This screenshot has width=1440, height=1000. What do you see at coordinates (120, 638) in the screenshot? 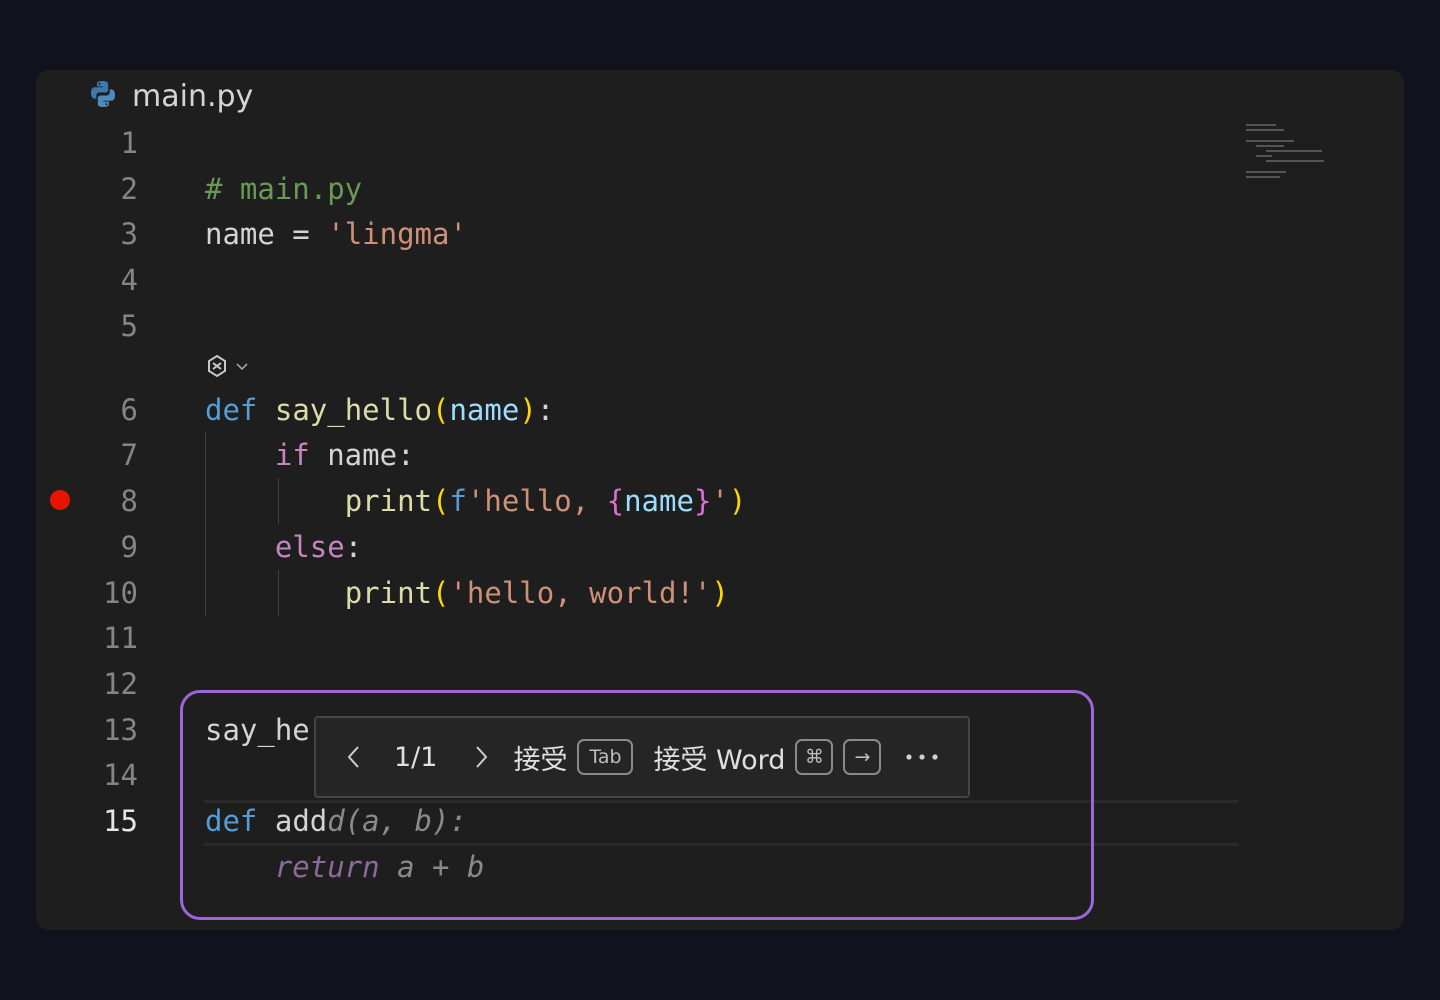
I see `line-number: 11` at bounding box center [120, 638].